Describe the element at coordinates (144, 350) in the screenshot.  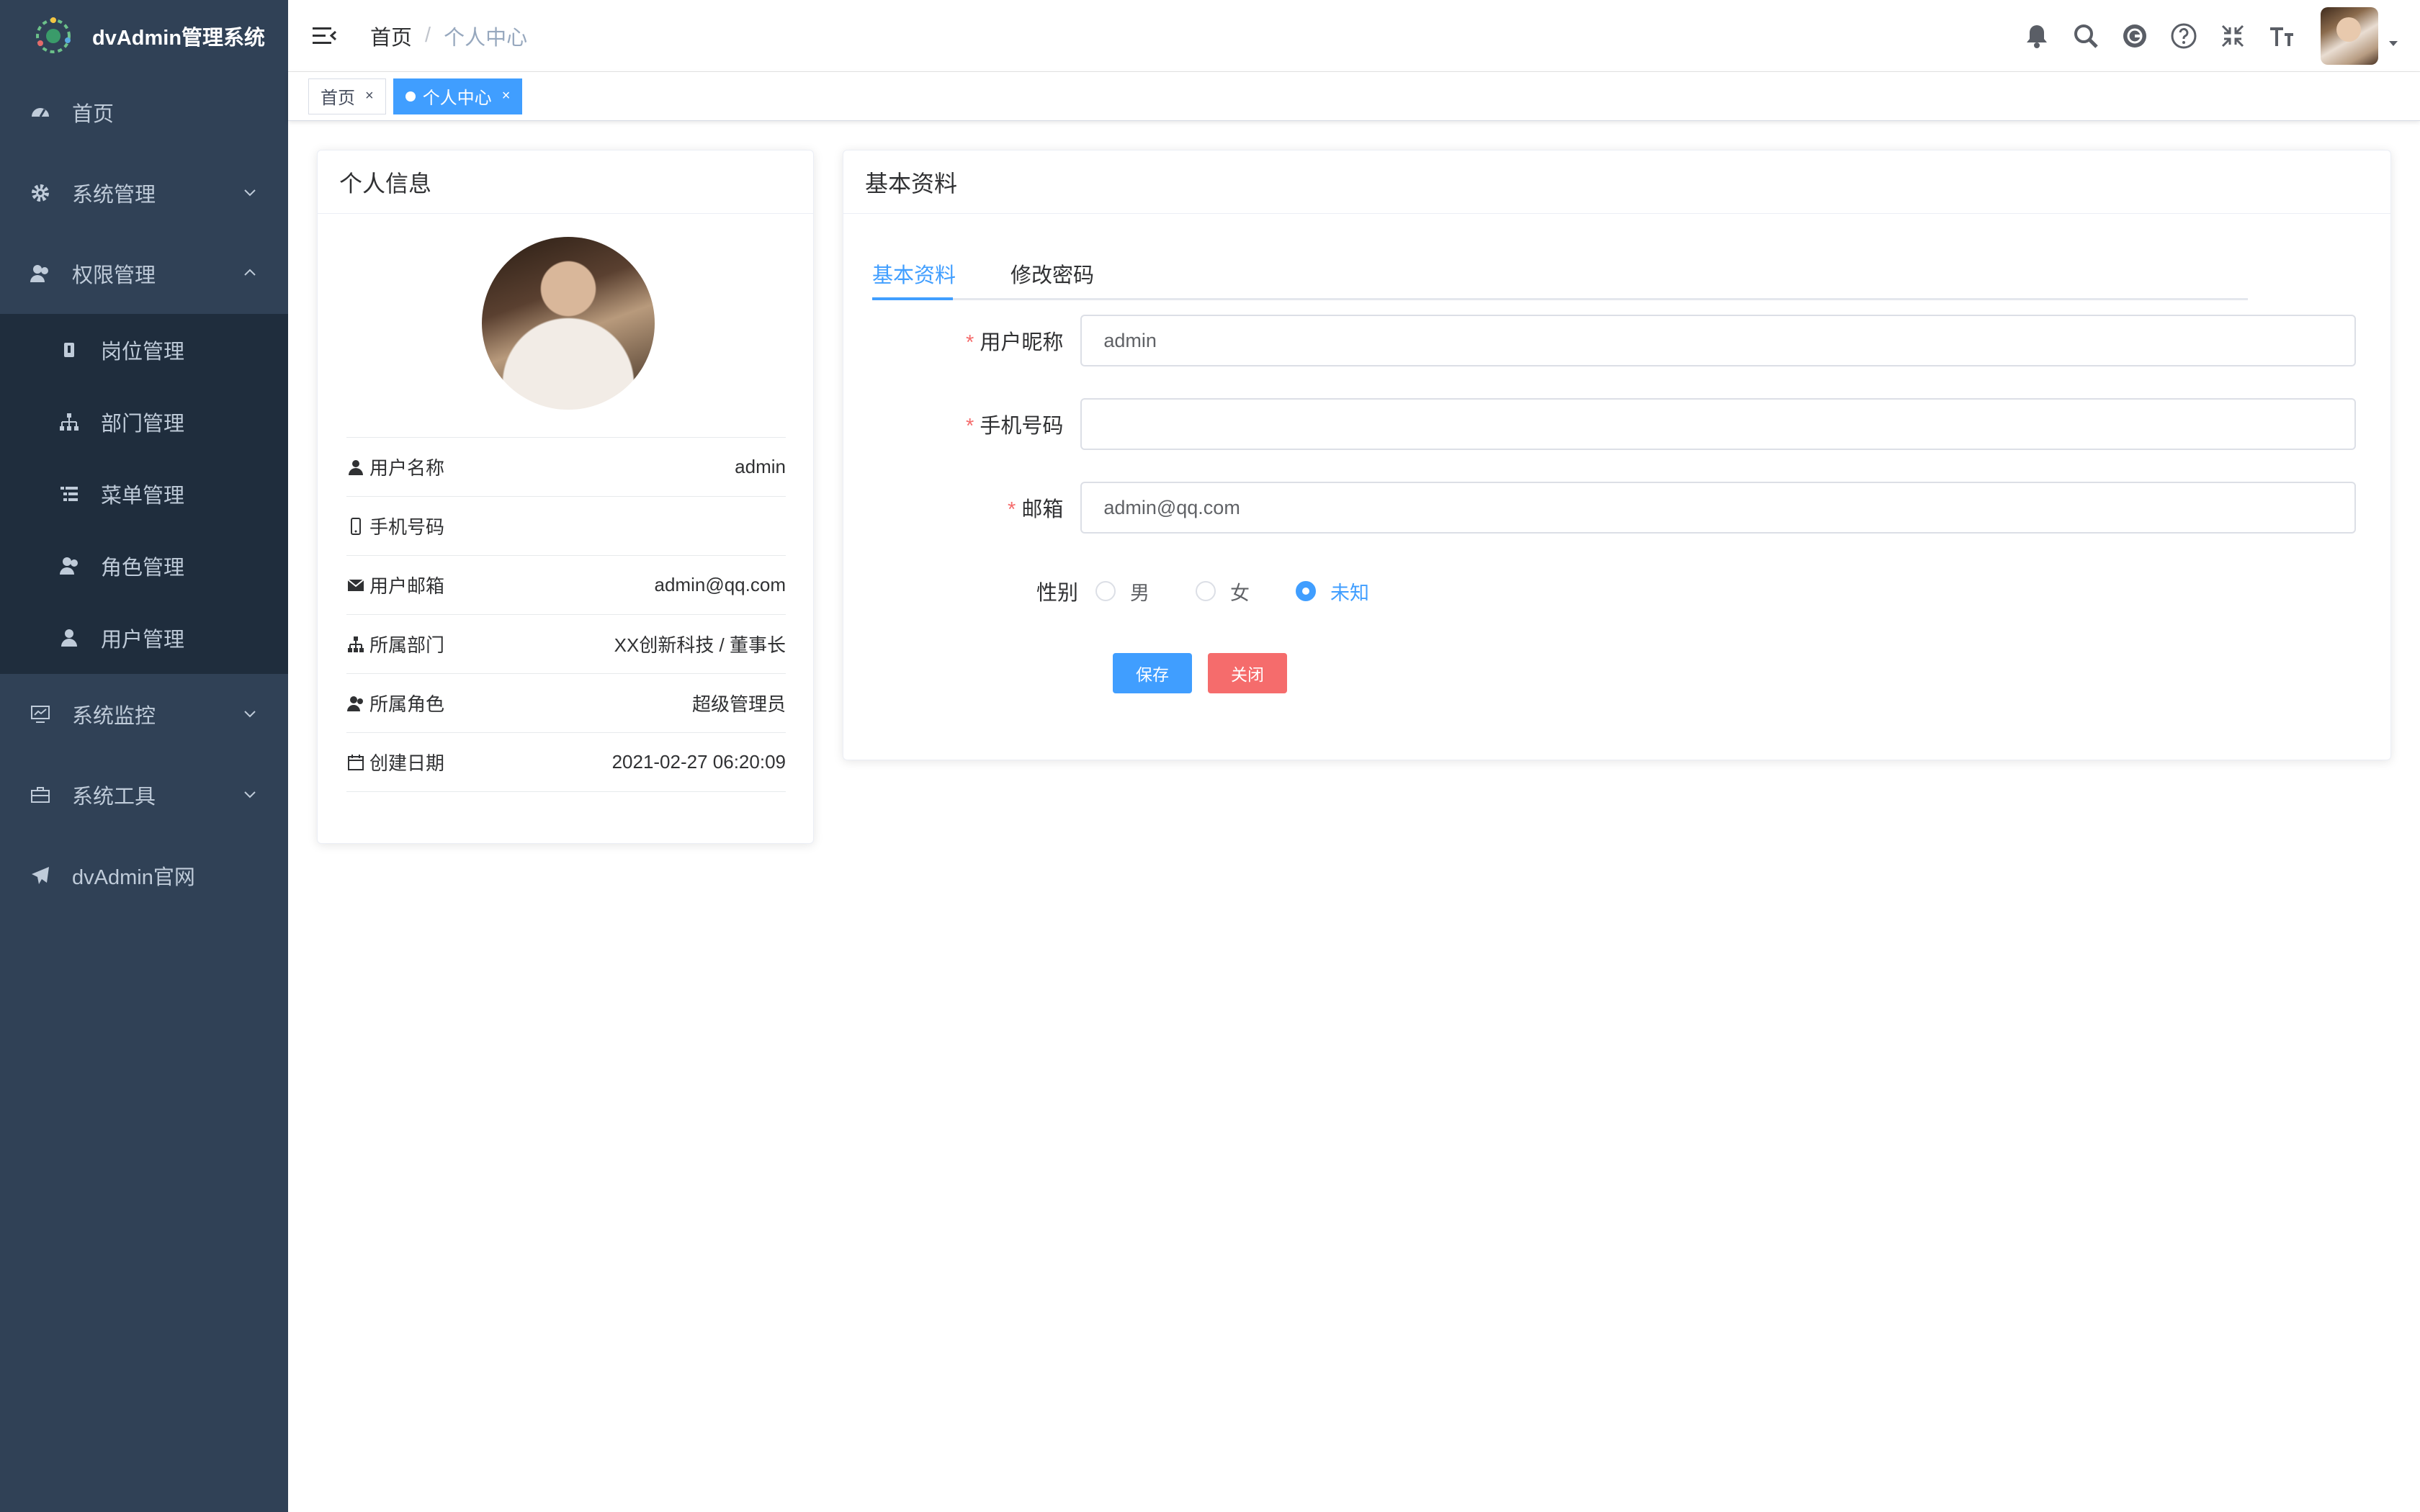
I see `sidebar-item-post: 岗位管理` at that location.